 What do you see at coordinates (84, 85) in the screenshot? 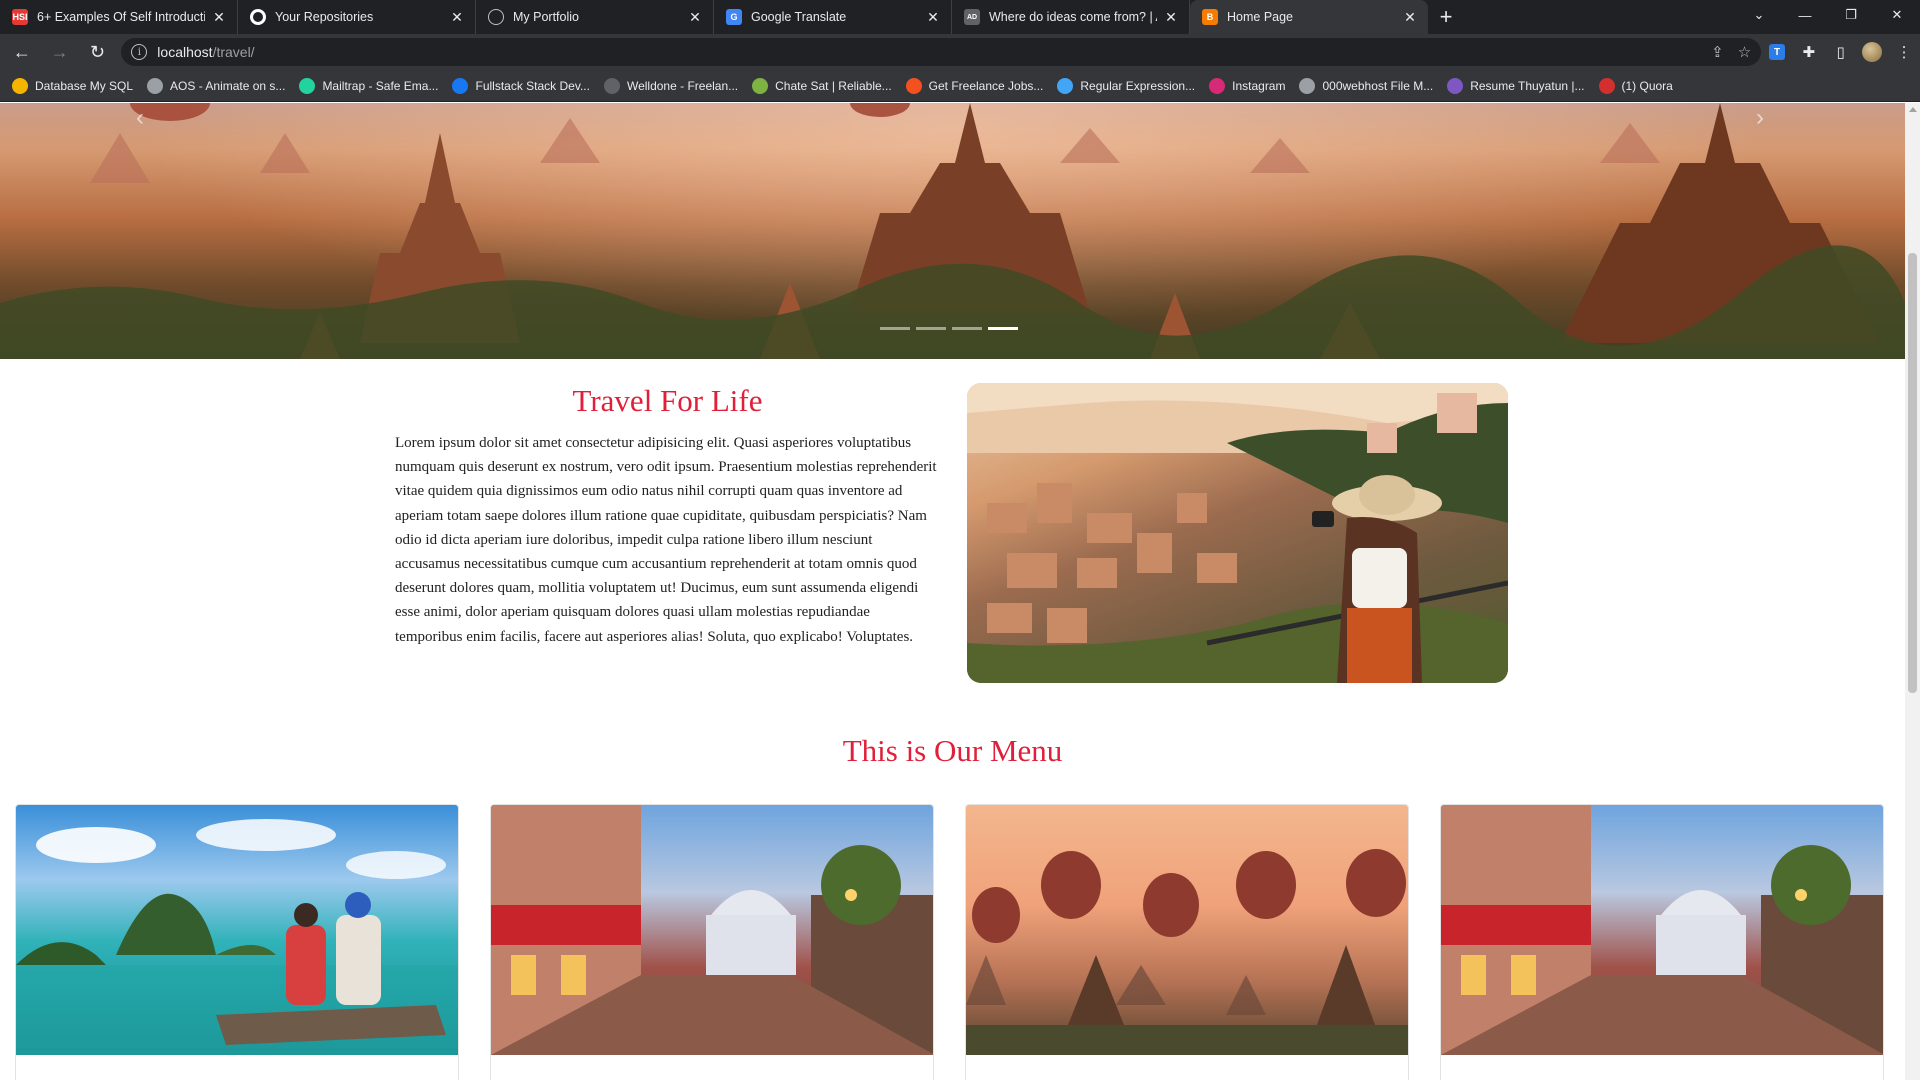
I see `bookmark-label: Database My SQL` at bounding box center [84, 85].